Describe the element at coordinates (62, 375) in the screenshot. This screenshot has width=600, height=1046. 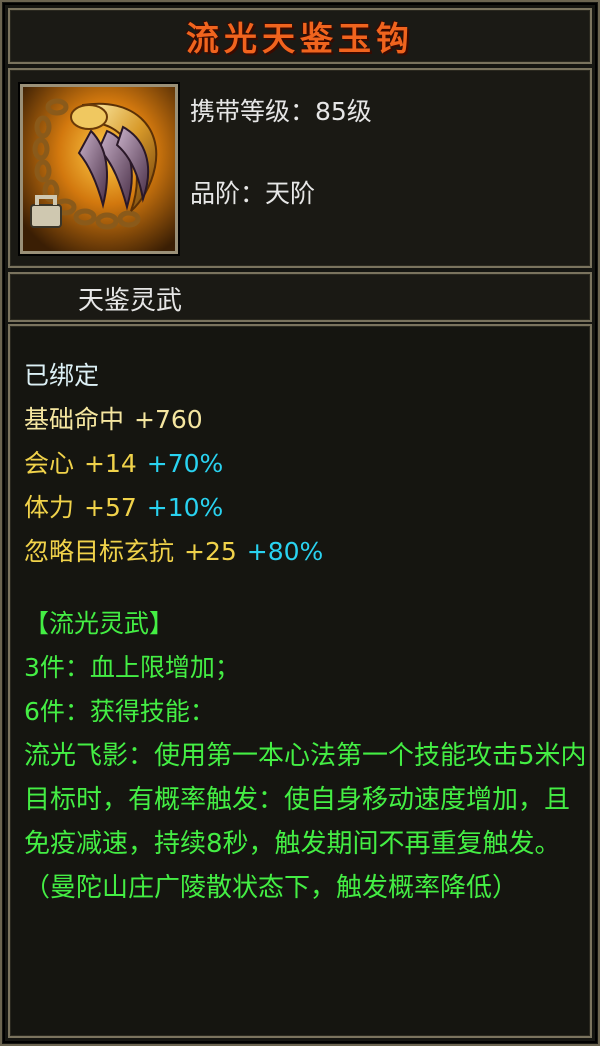
I see `bound-status: 已绑定` at that location.